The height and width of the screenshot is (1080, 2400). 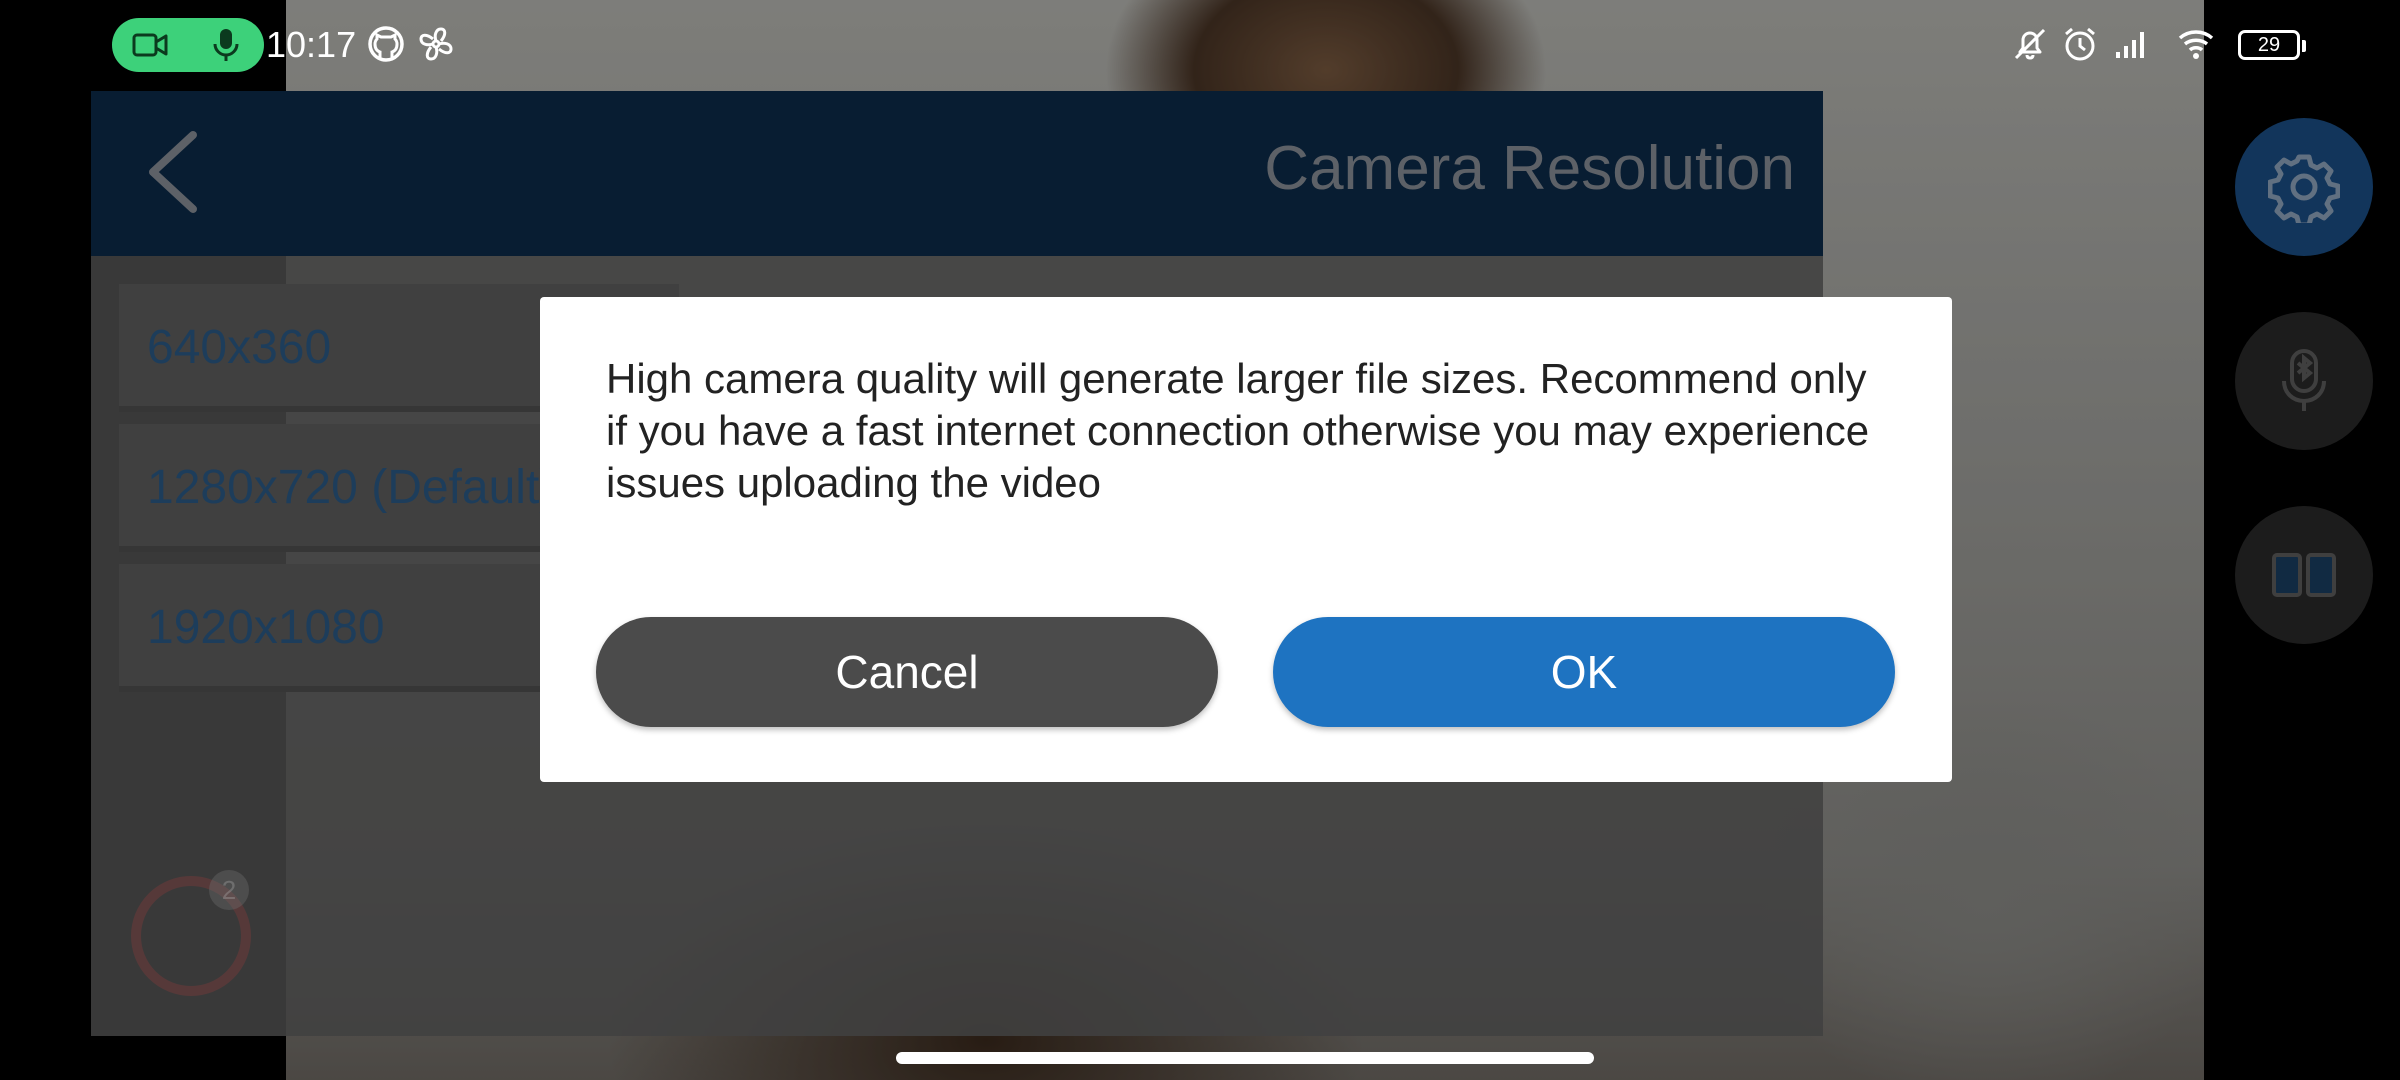 What do you see at coordinates (436, 44) in the screenshot?
I see `fan-icon` at bounding box center [436, 44].